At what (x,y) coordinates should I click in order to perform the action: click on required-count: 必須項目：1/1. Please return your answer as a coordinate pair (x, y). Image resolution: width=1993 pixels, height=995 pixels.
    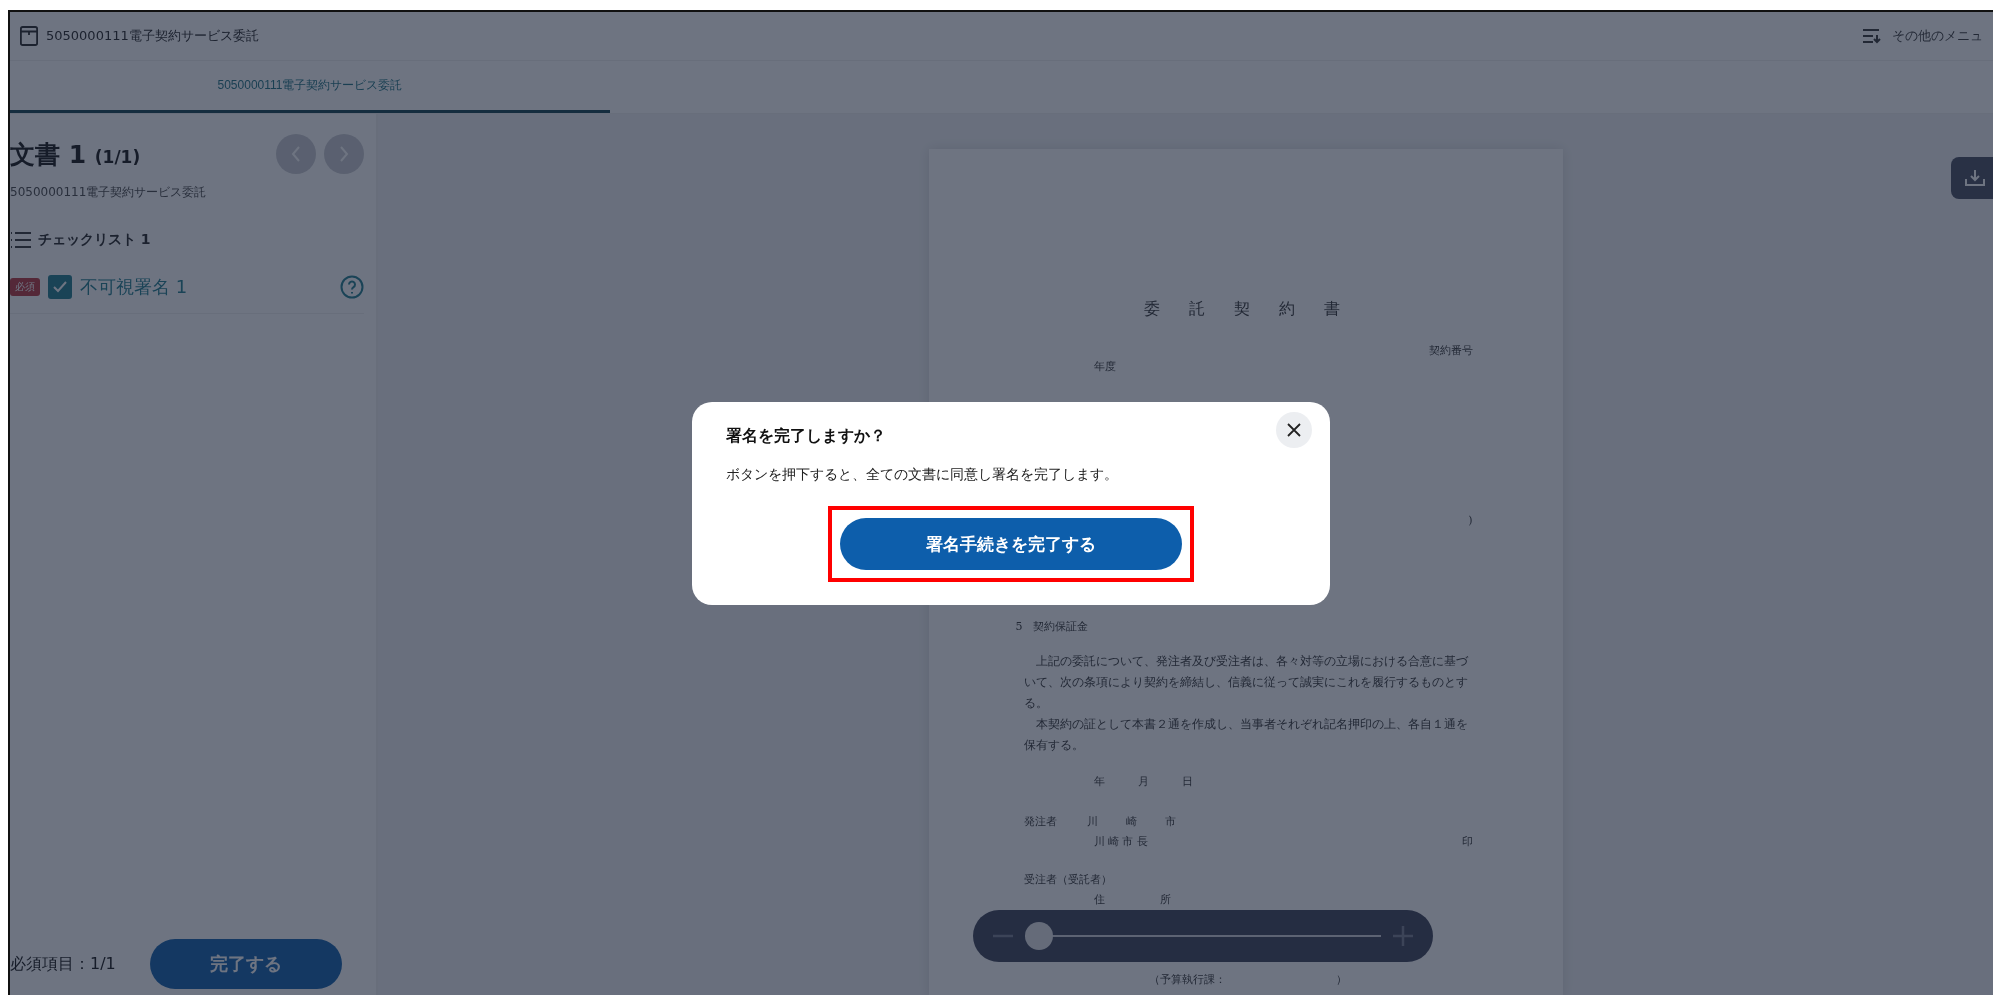
    Looking at the image, I should click on (63, 964).